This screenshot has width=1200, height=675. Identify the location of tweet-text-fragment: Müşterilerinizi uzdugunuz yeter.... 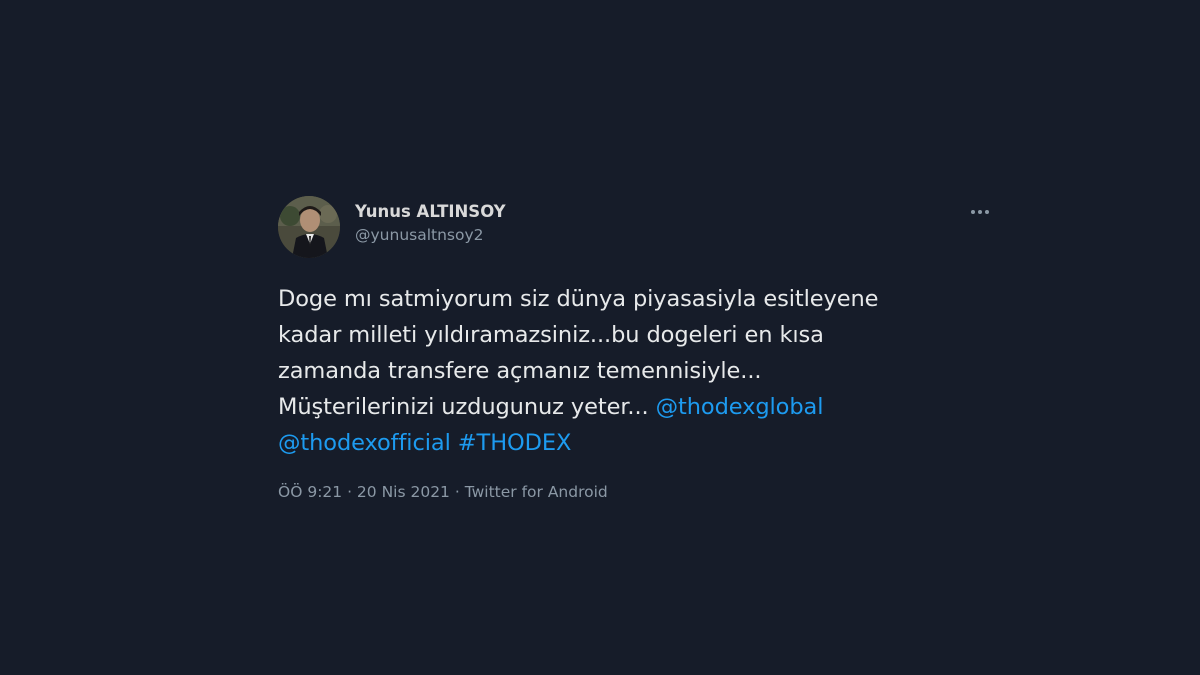
(467, 407).